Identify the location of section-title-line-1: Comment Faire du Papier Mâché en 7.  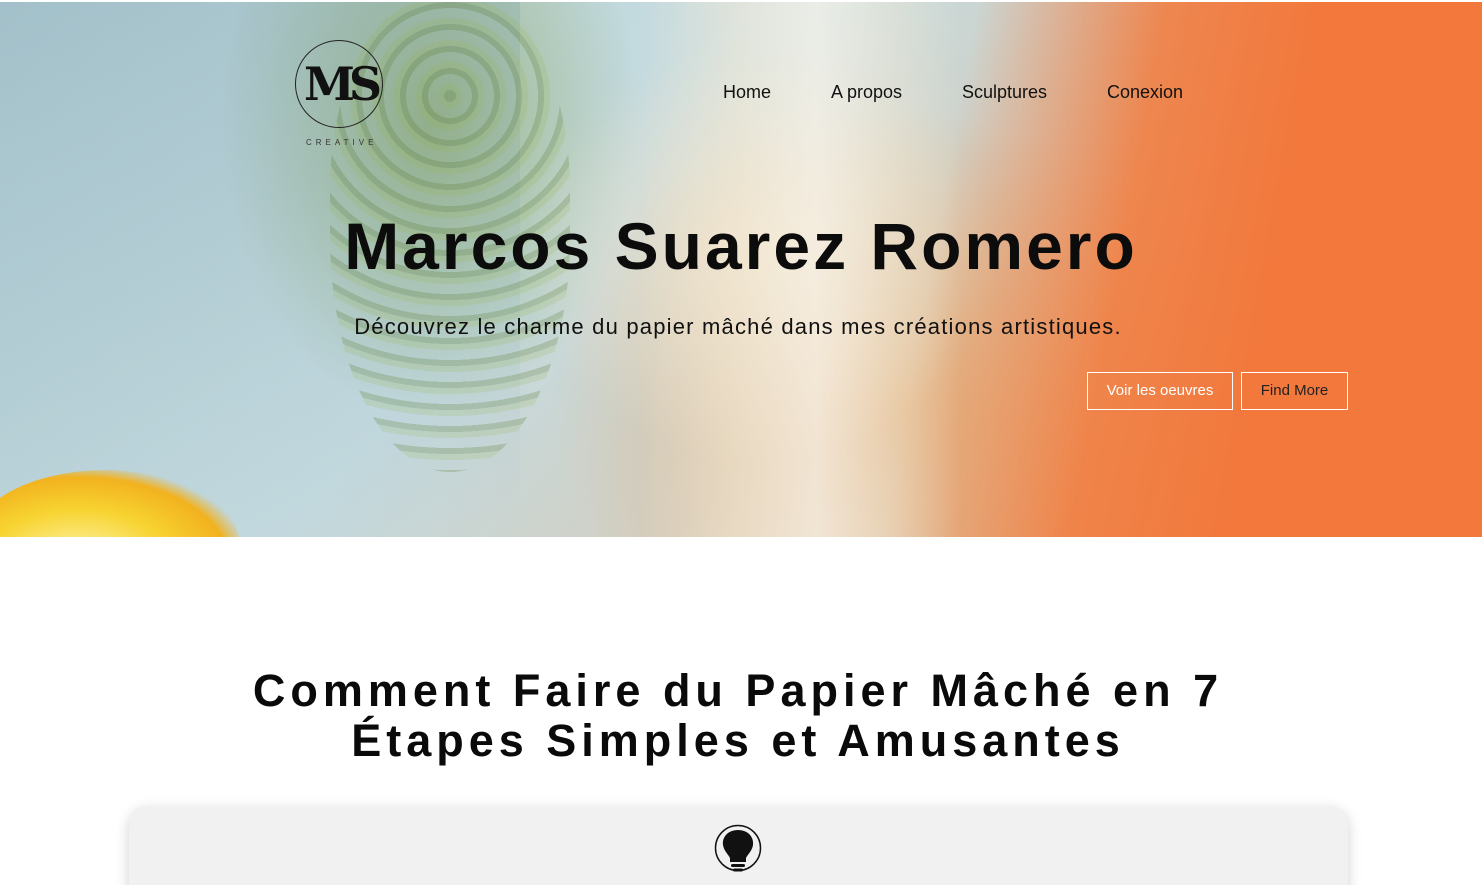
(738, 690).